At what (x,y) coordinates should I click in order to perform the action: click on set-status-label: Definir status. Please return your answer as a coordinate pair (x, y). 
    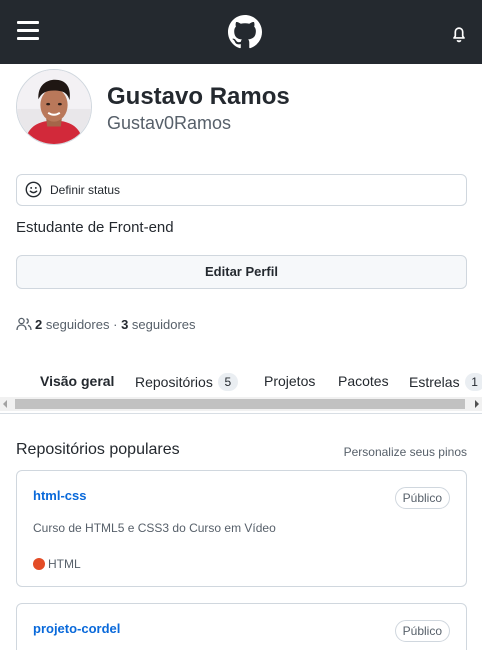
    Looking at the image, I should click on (85, 190).